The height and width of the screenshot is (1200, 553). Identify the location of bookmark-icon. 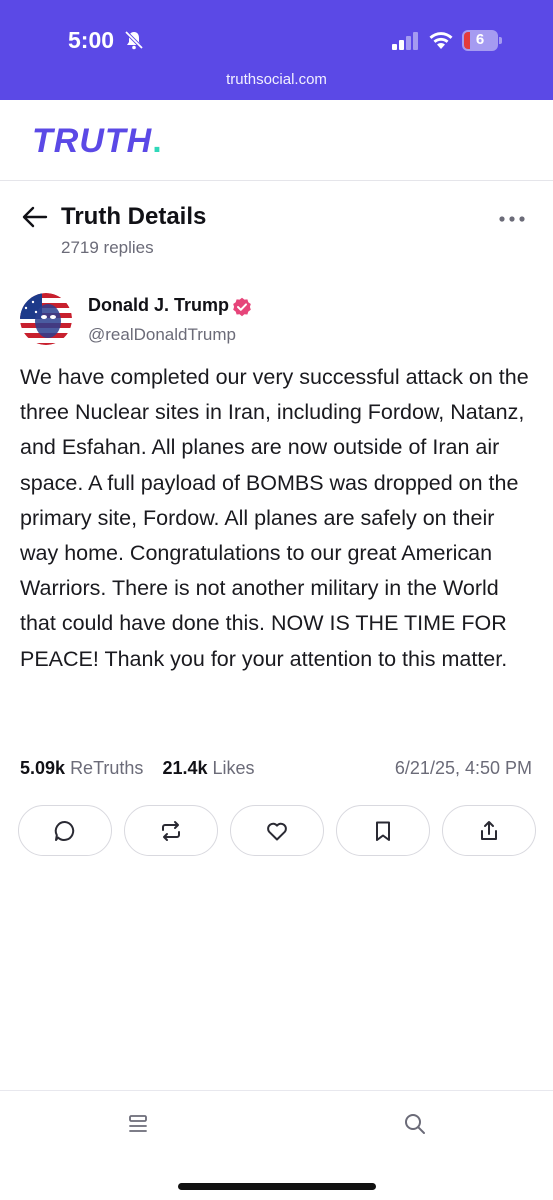
(383, 831).